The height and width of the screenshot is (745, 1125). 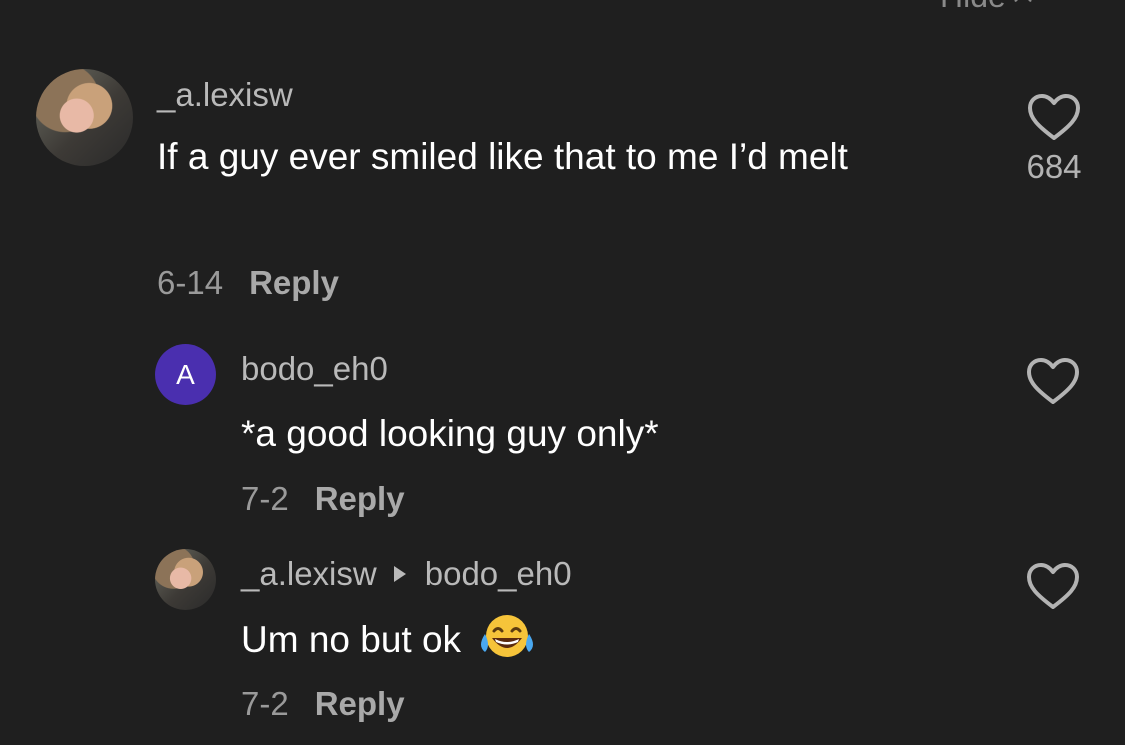 What do you see at coordinates (309, 574) in the screenshot?
I see `reply-author: _a.lexisw` at bounding box center [309, 574].